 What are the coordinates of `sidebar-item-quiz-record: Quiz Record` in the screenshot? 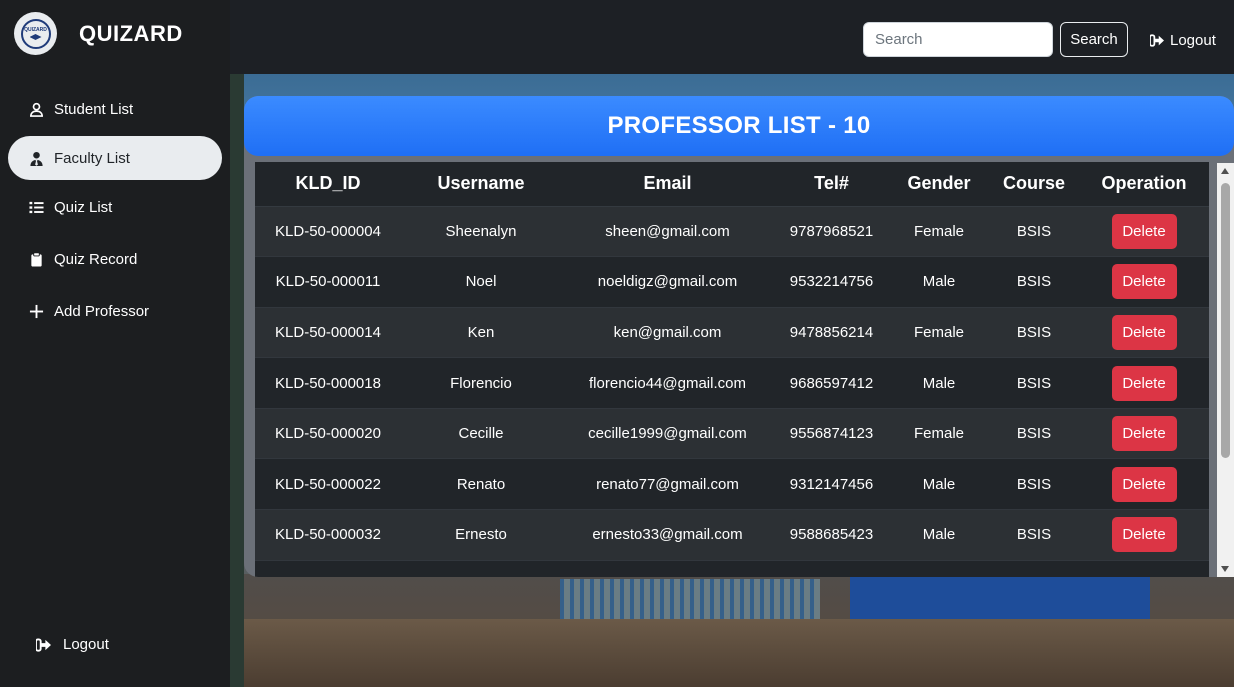 It's located at (115, 259).